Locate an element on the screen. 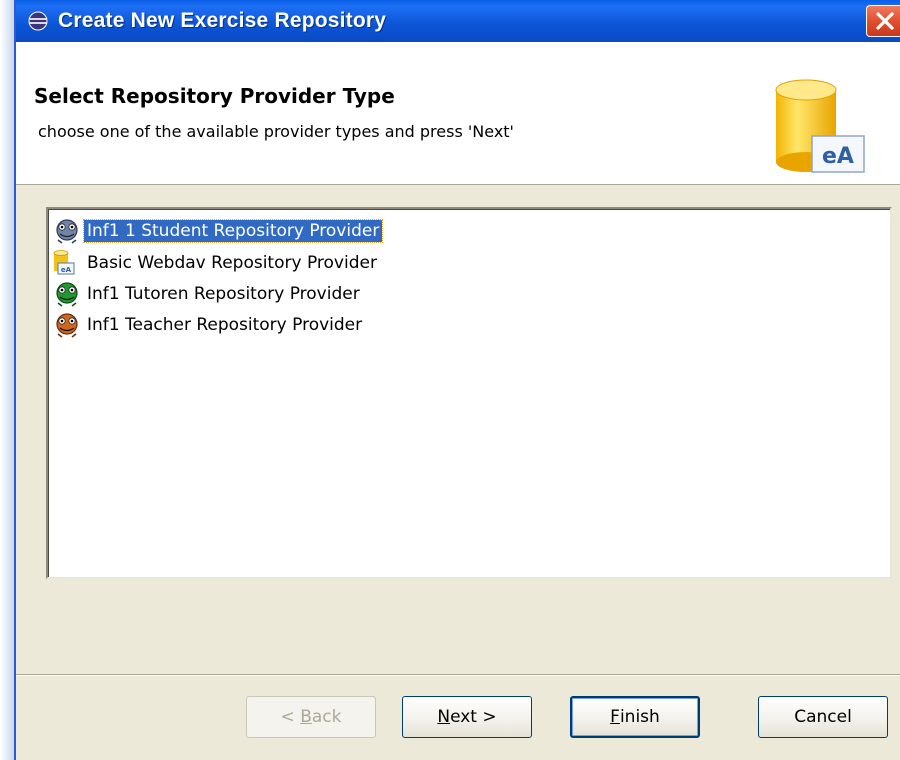 Image resolution: width=900 pixels, height=760 pixels. list-item-label: Inf1 Tutoren Repository Provider is located at coordinates (223, 294).